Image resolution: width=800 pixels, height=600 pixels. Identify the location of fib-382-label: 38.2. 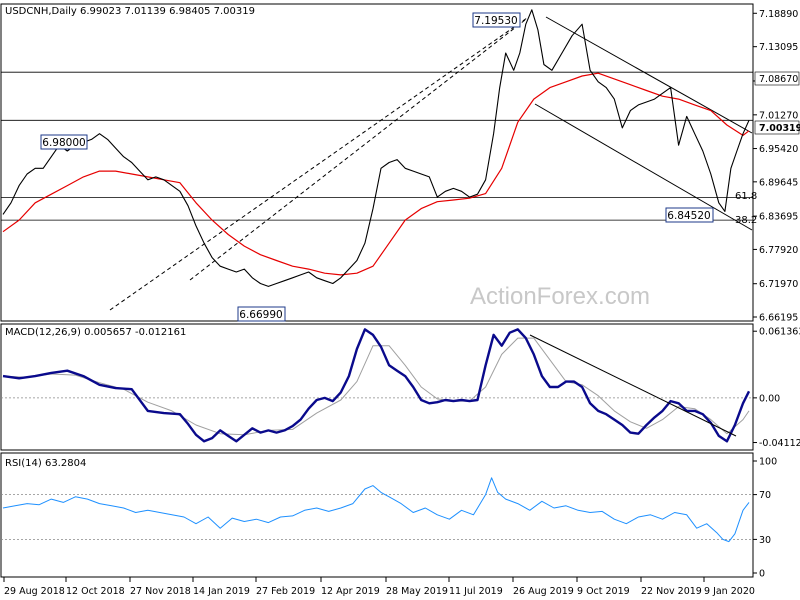
(746, 220).